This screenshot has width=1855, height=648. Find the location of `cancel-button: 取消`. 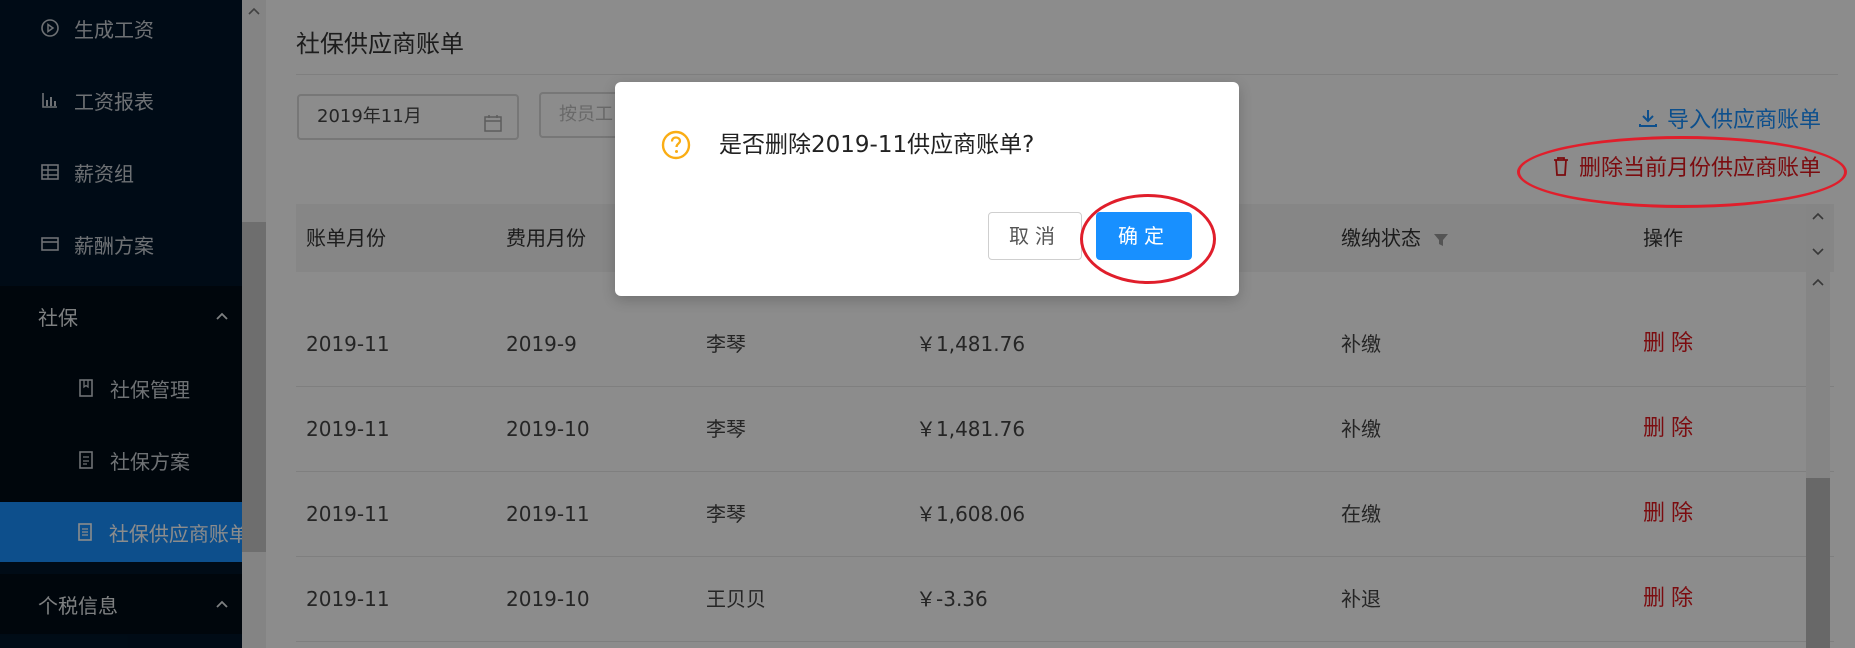

cancel-button: 取消 is located at coordinates (1035, 236).